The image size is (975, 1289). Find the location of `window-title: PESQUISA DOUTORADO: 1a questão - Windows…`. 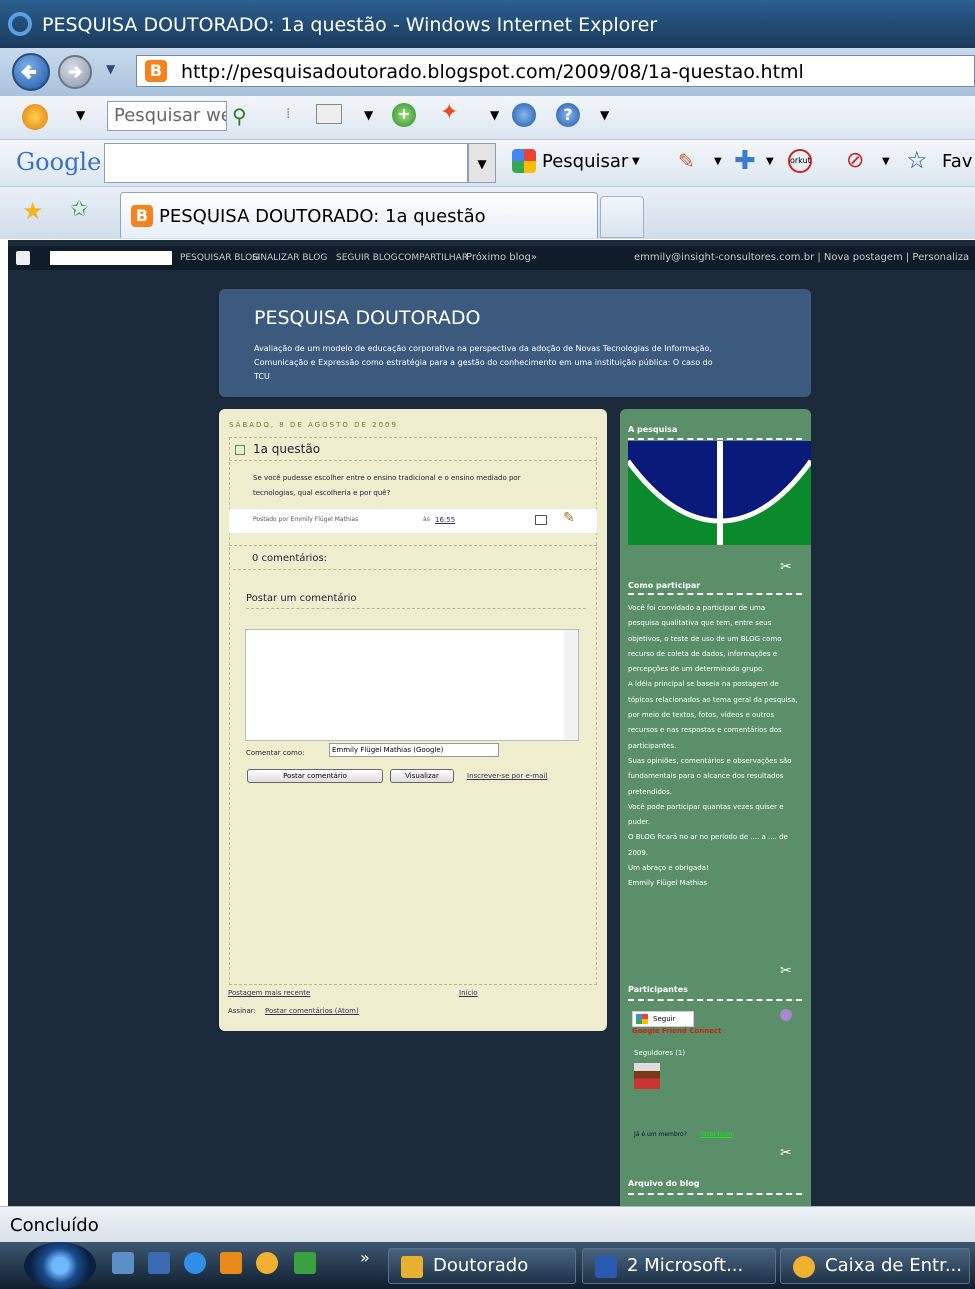

window-title: PESQUISA DOUTORADO: 1a questão - Windows… is located at coordinates (350, 25).